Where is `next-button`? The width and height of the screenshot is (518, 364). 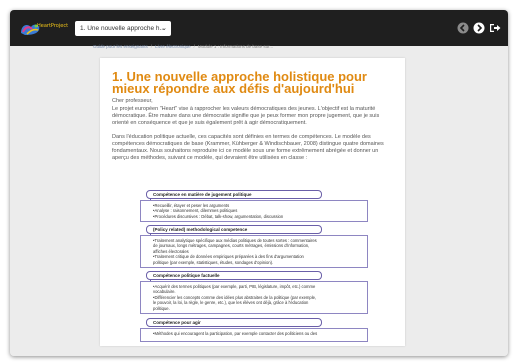
next-button is located at coordinates (479, 28).